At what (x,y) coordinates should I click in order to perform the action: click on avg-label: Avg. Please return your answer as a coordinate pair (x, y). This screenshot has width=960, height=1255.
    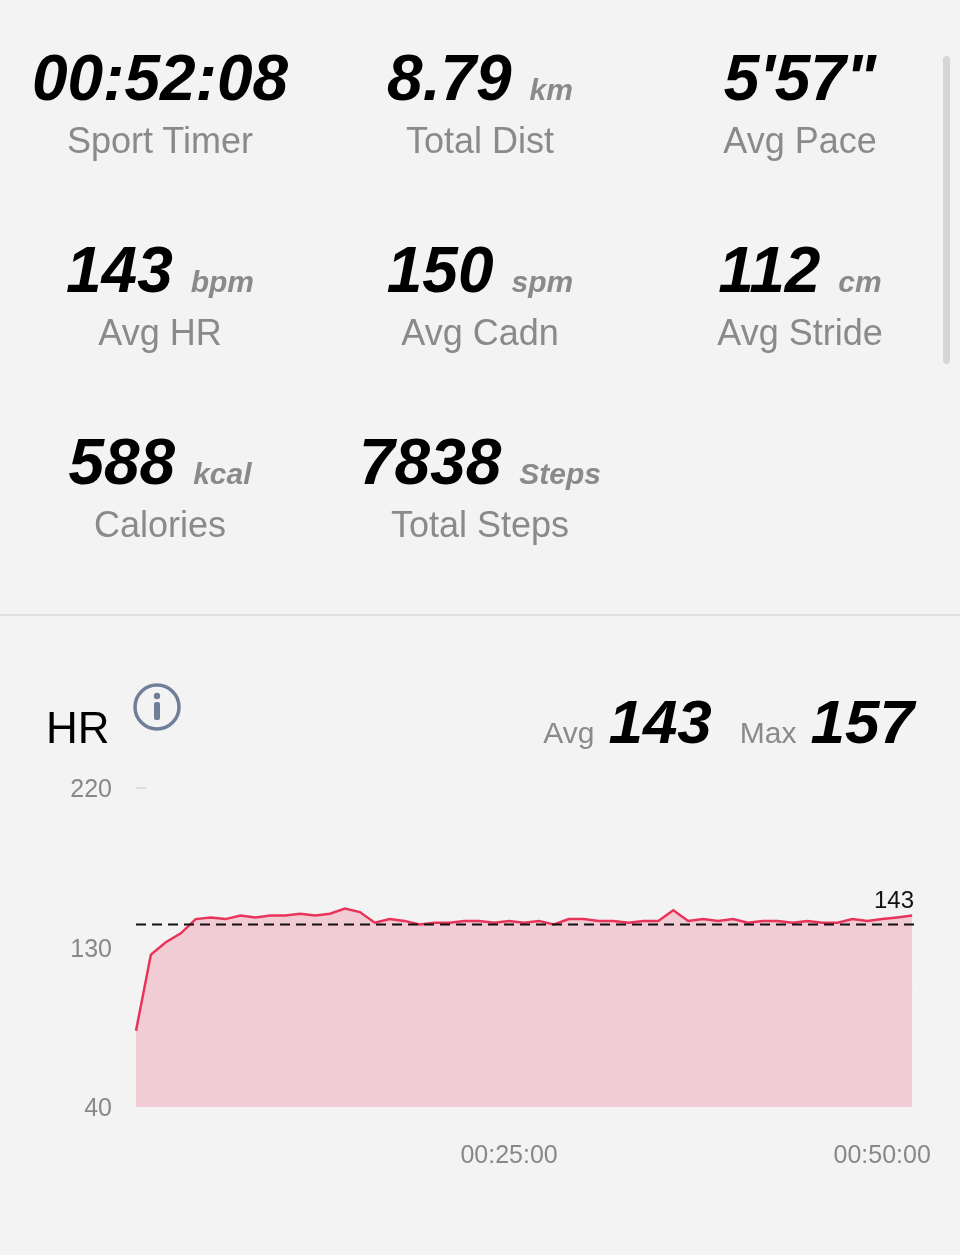
    Looking at the image, I should click on (569, 733).